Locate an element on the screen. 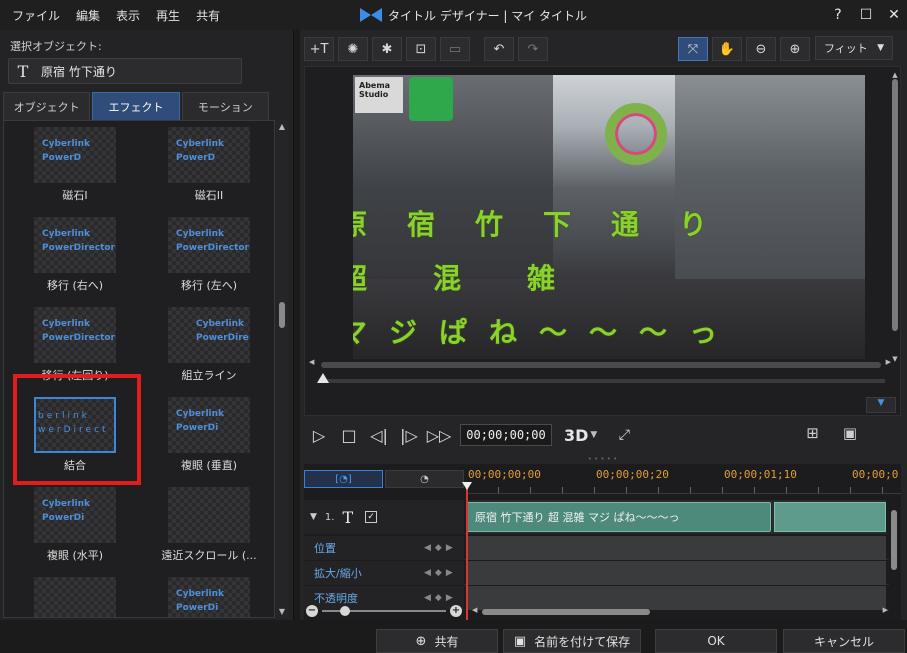  effect-item: Cyberlink PowerDi is located at coordinates (208, 595).